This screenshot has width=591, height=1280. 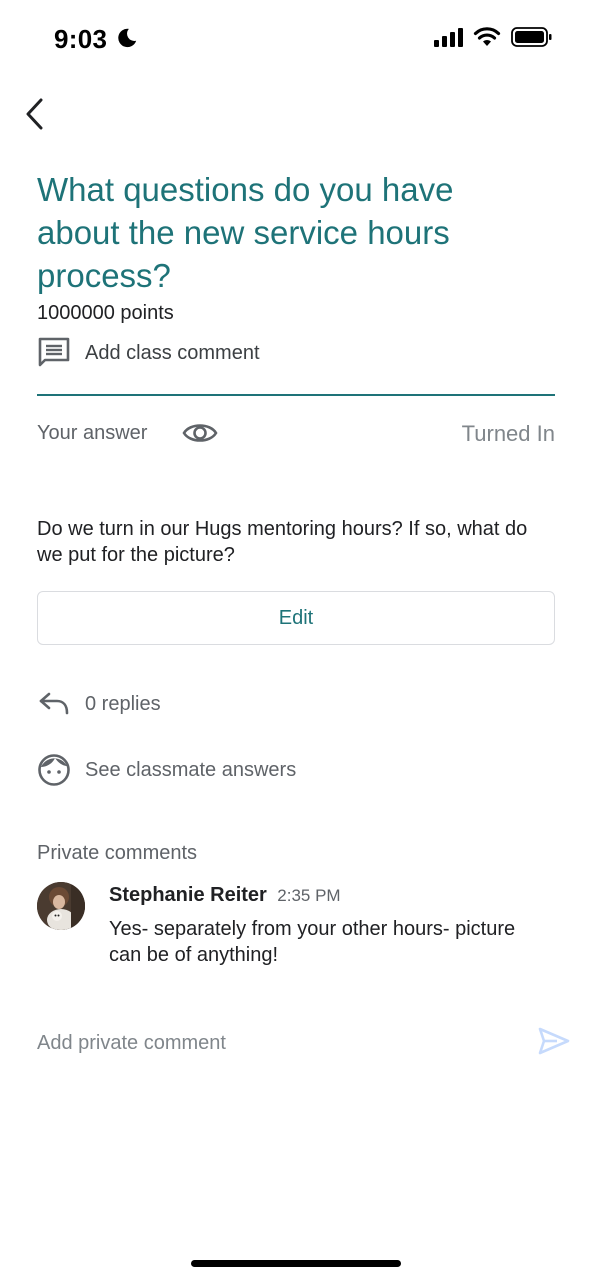 I want to click on comment-icon, so click(x=54, y=352).